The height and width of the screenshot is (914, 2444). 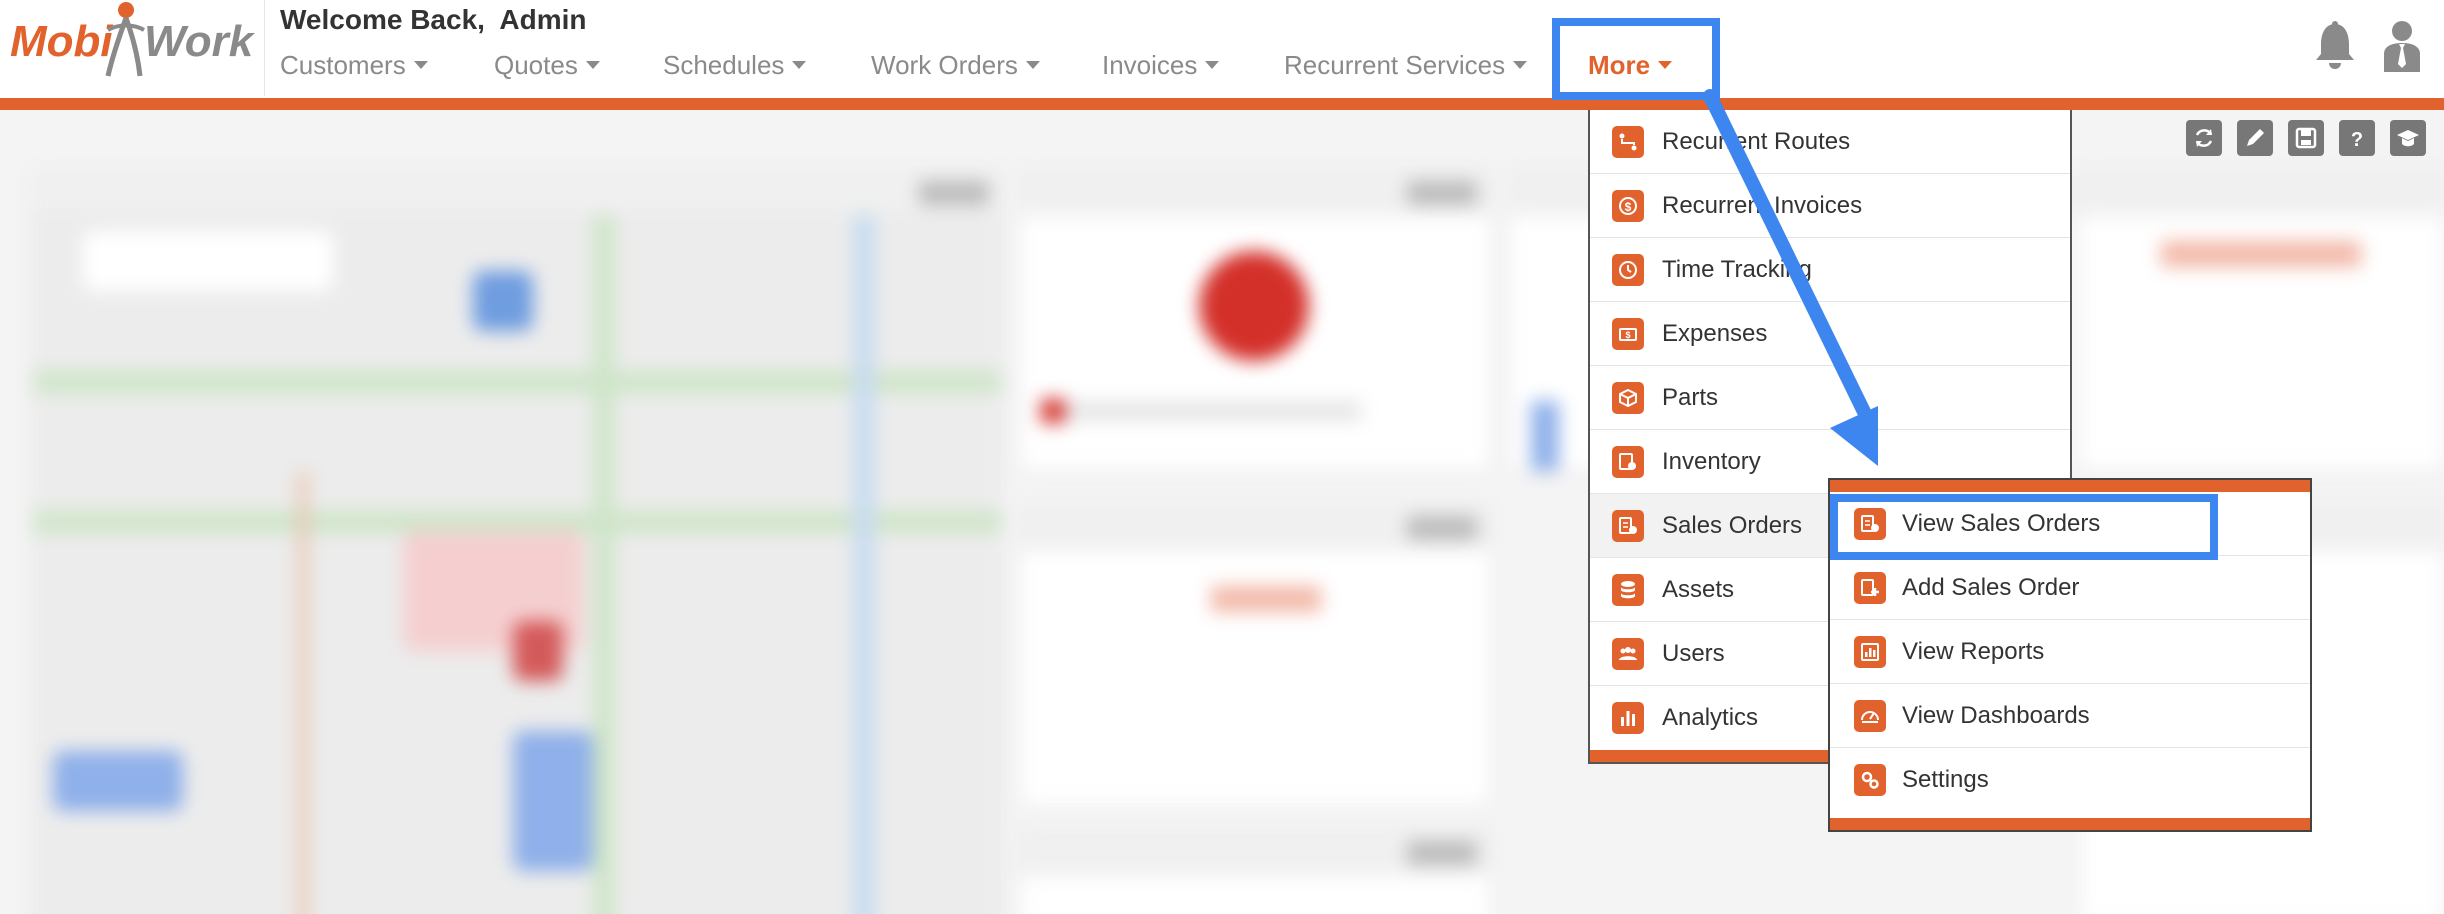 I want to click on lower-panel, so click(x=1255, y=872).